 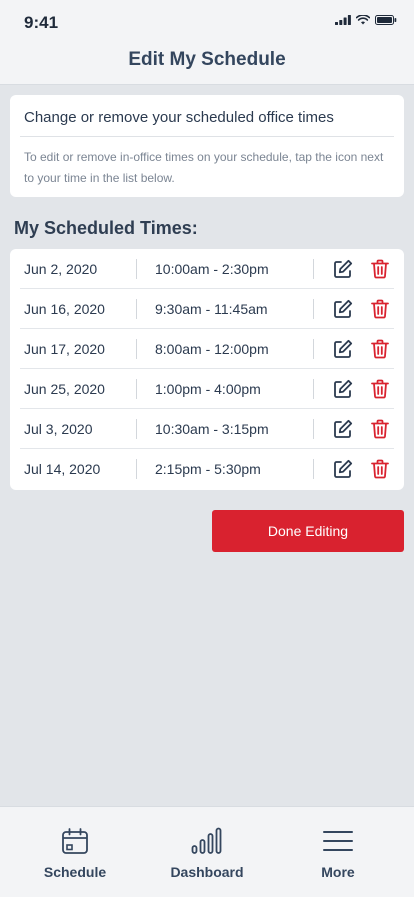 I want to click on schedule-row: Jul 14, 2020 2:15pm - 5:30pm, so click(x=207, y=469).